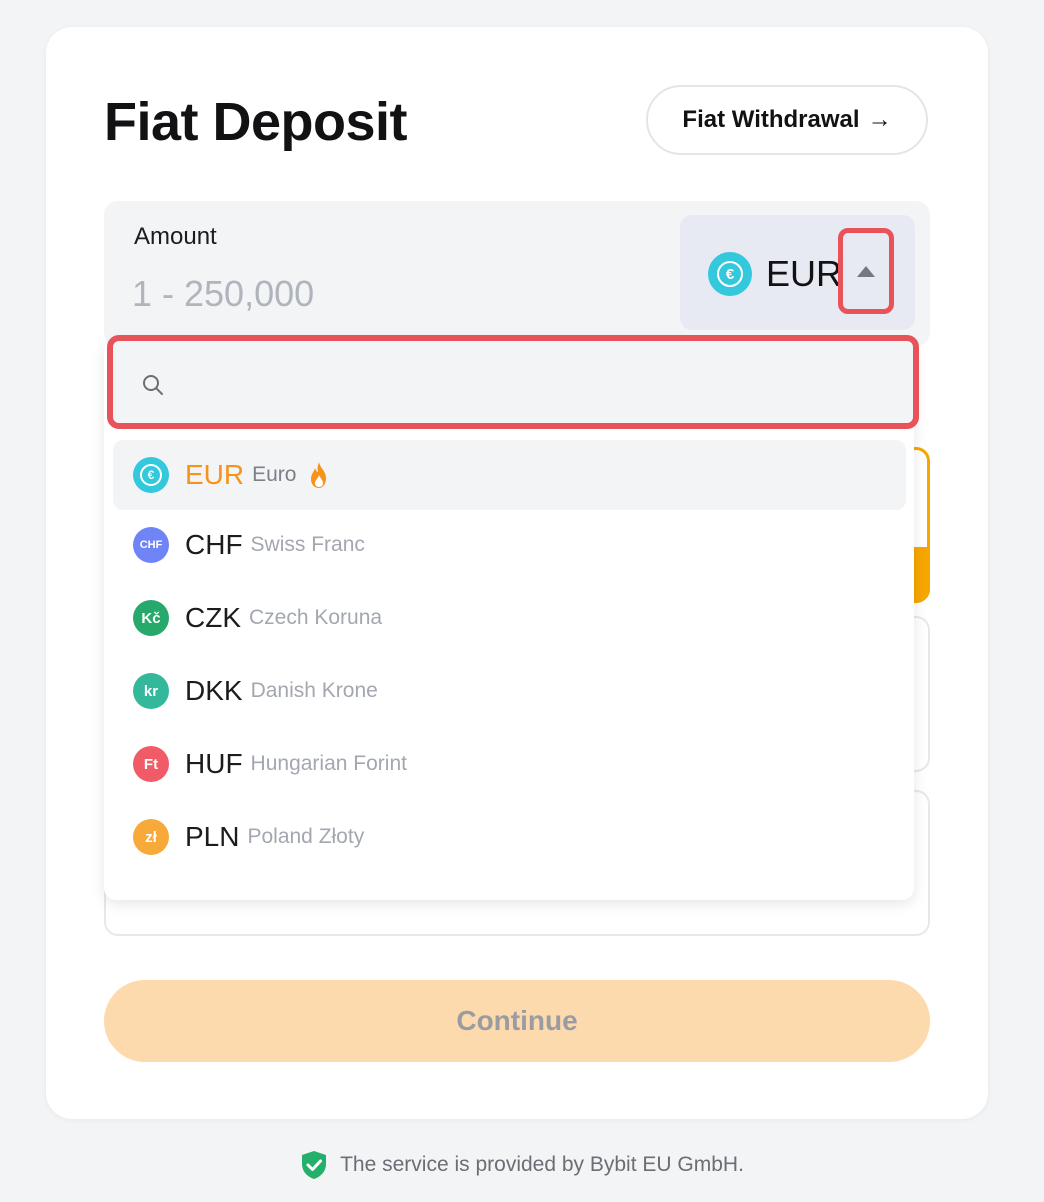  What do you see at coordinates (342, 294) in the screenshot?
I see `amount-input` at bounding box center [342, 294].